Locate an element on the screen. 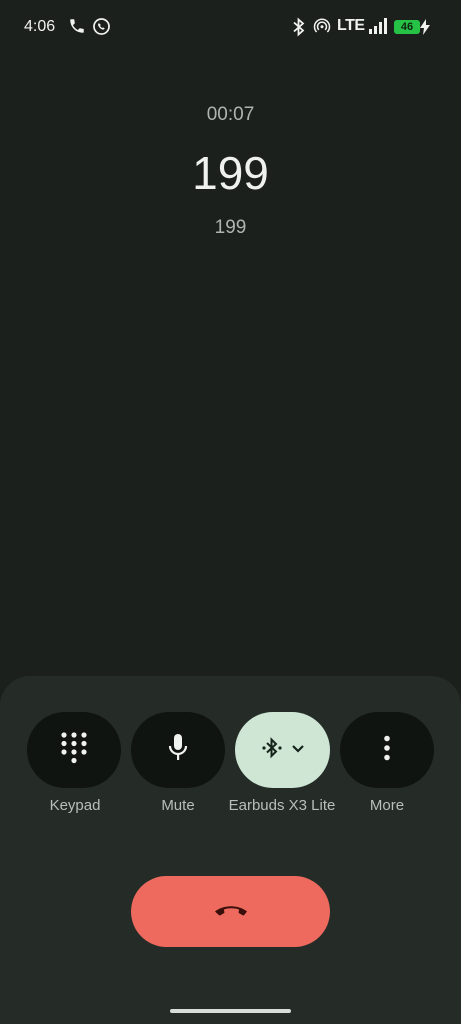 The width and height of the screenshot is (461, 1024). keypad-label: Keypad is located at coordinates (75, 805).